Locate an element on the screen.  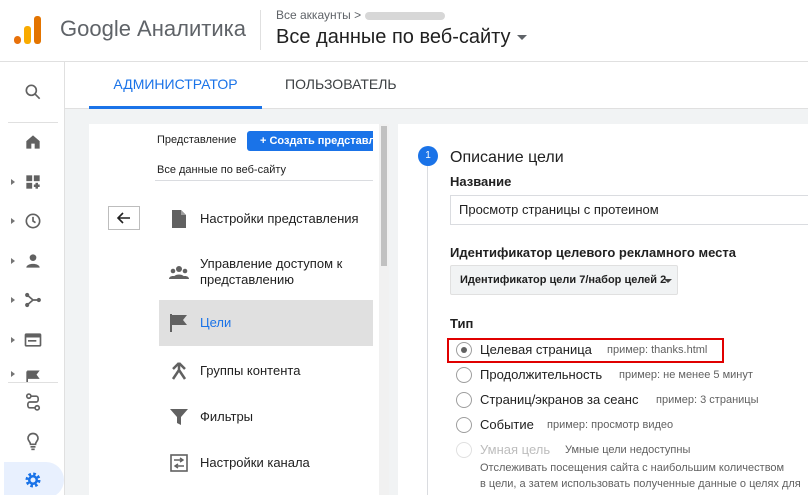
option-event-hint: пример: просмотр видео is located at coordinates (610, 425).